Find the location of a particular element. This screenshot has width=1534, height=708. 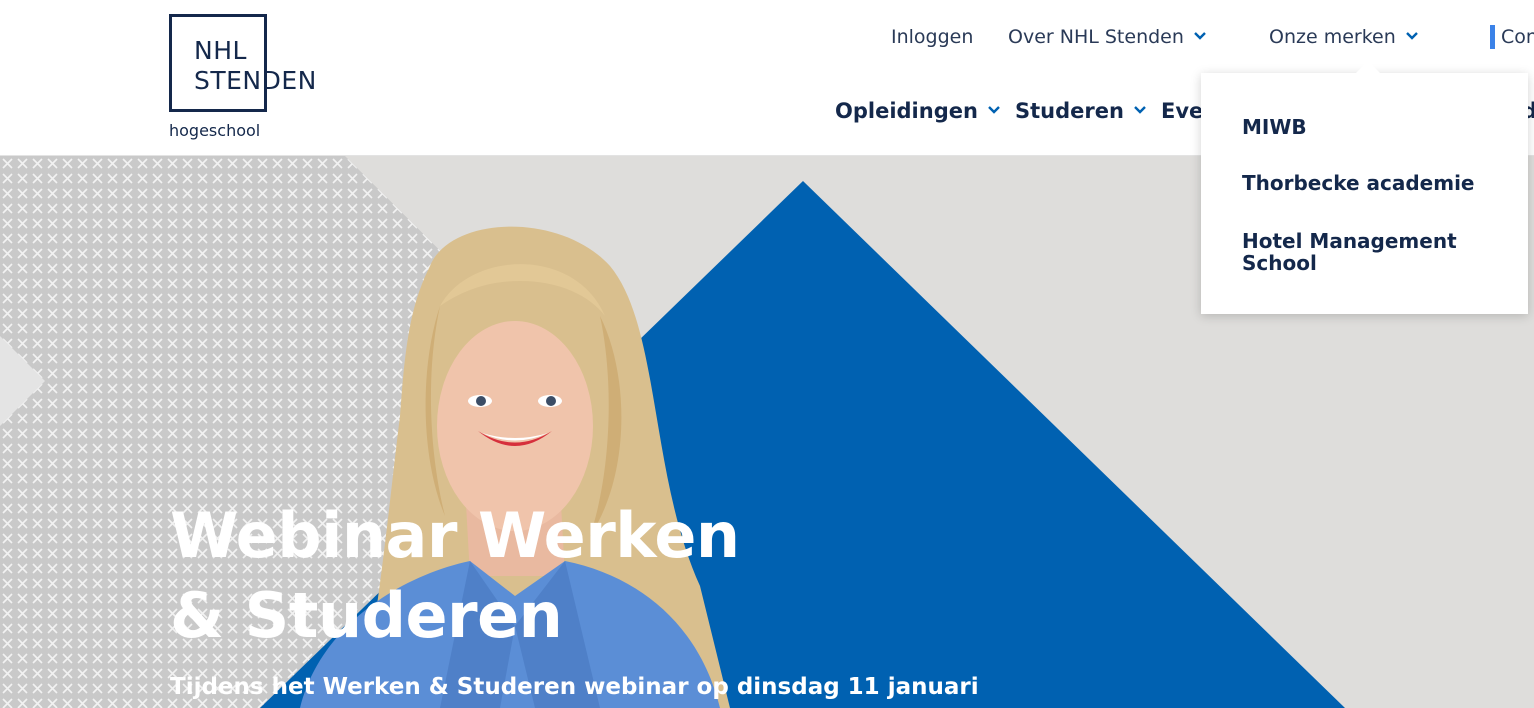

brands-menu: Onze merken is located at coordinates (1343, 37).